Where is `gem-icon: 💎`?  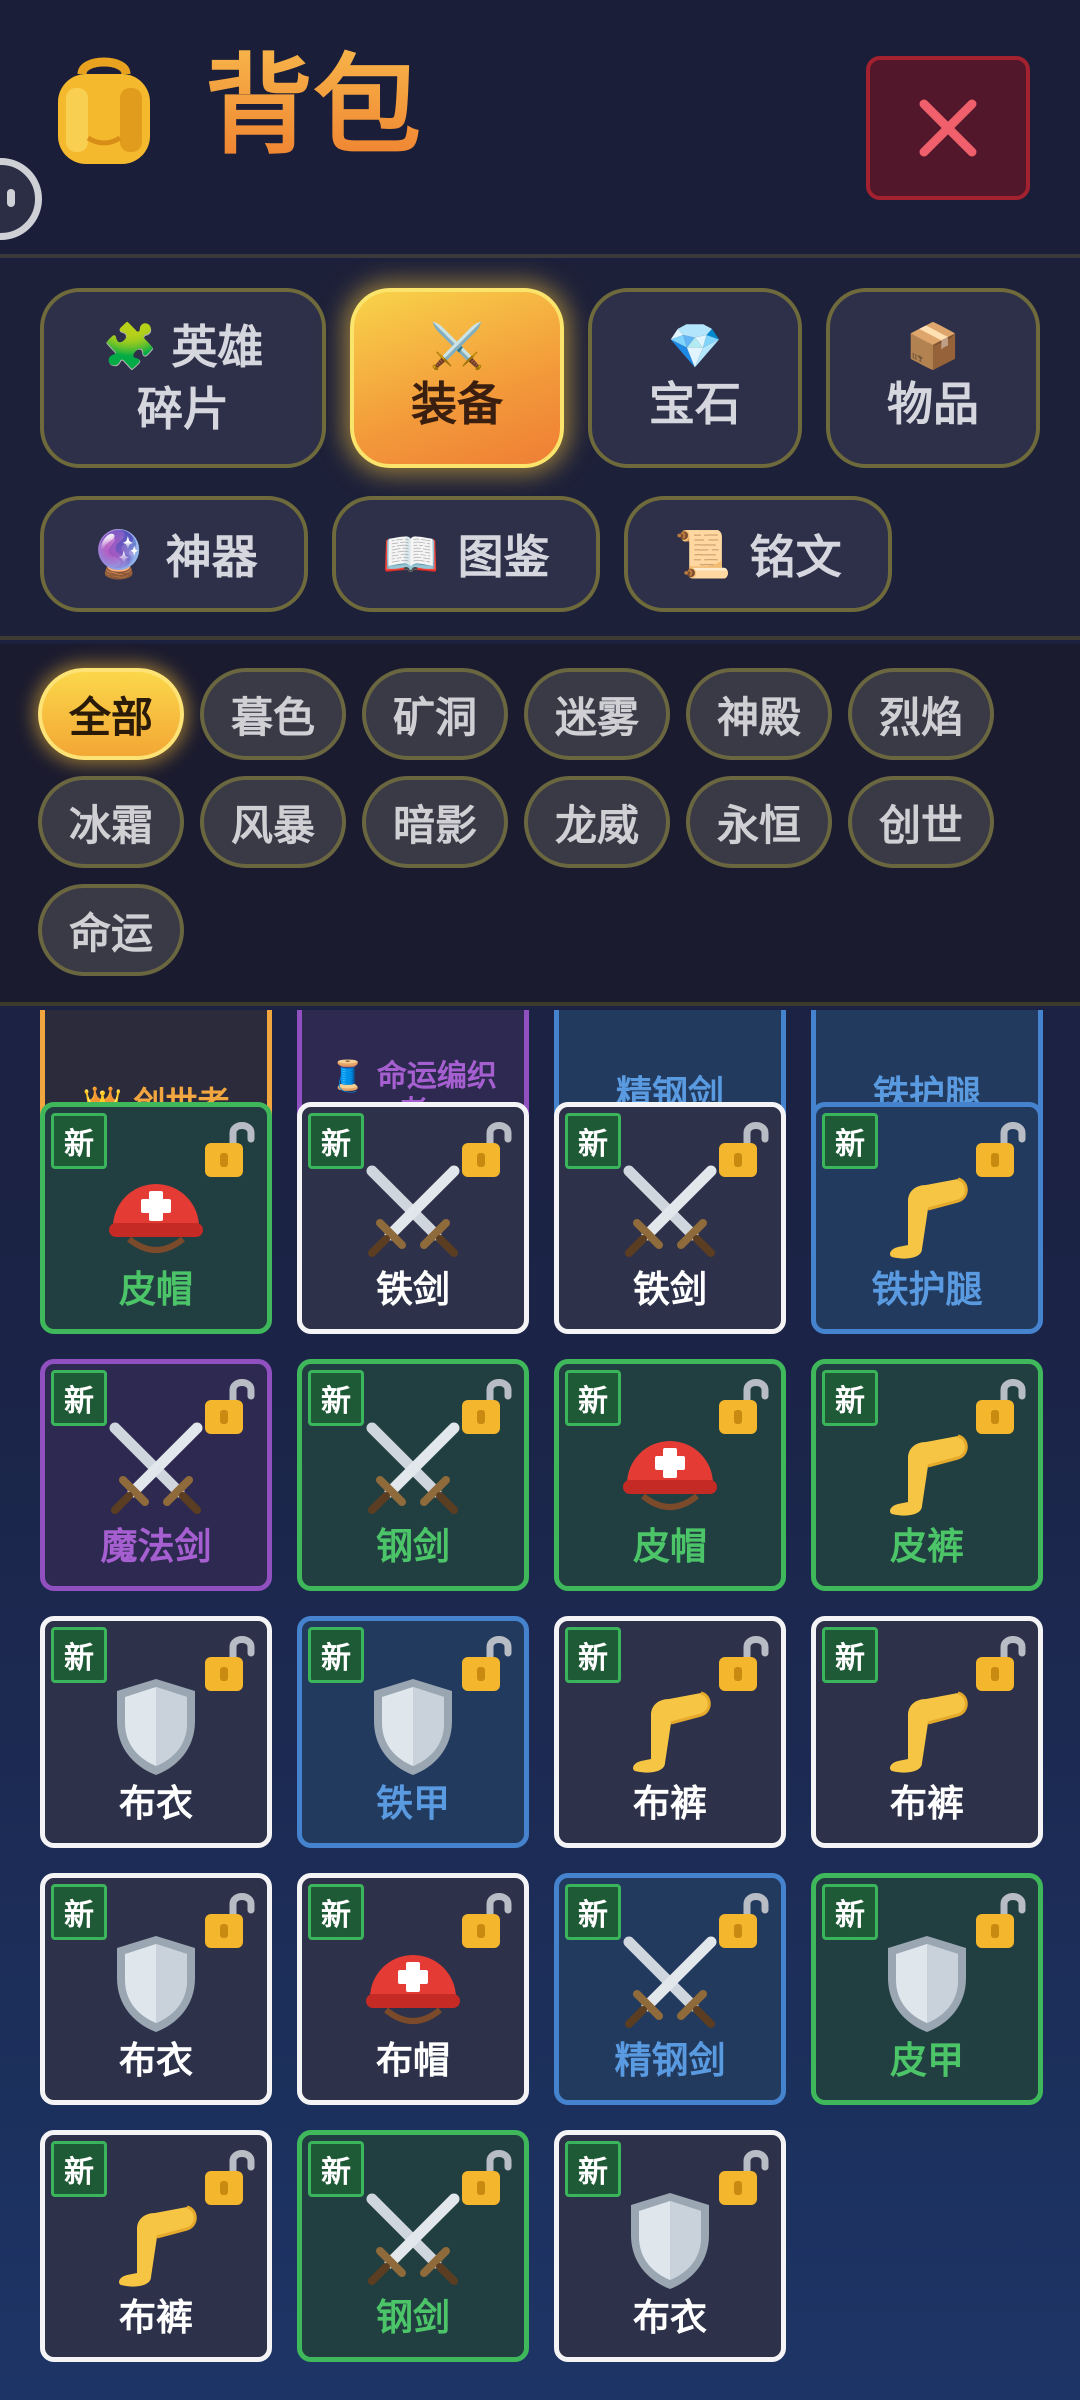
gem-icon: 💎 is located at coordinates (695, 346).